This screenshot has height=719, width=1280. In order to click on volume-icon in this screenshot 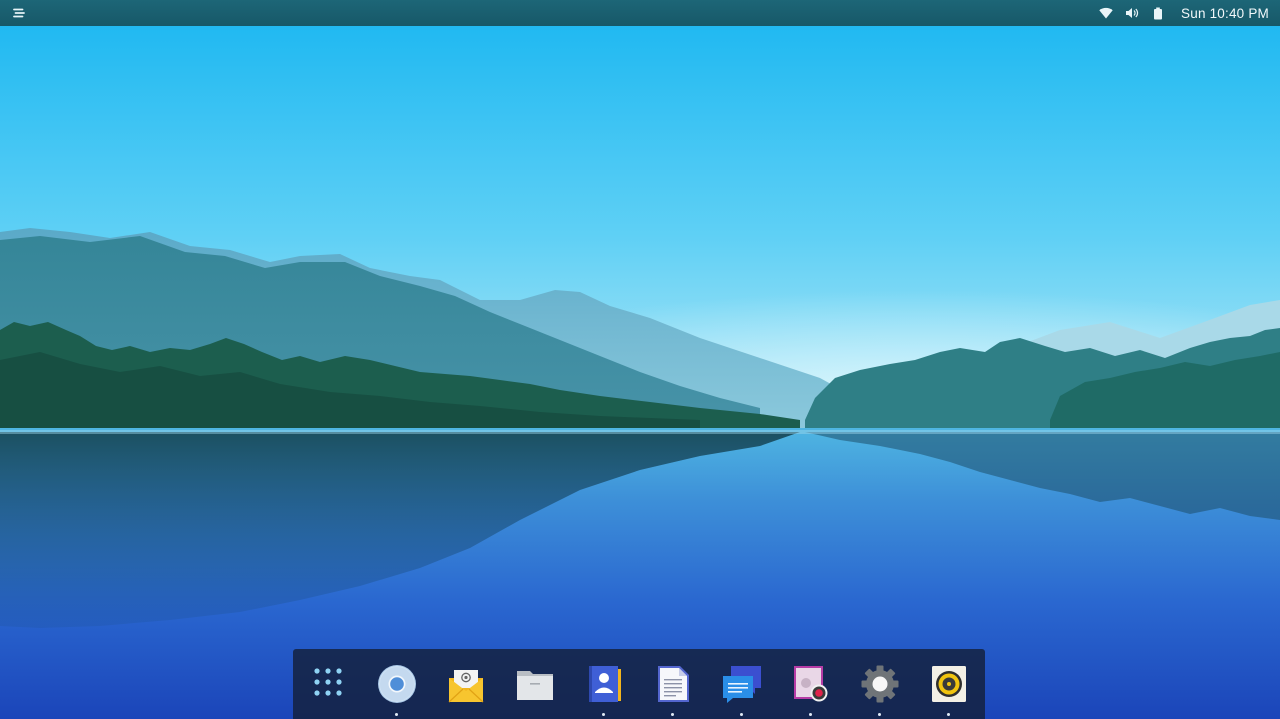, I will do `click(1132, 13)`.